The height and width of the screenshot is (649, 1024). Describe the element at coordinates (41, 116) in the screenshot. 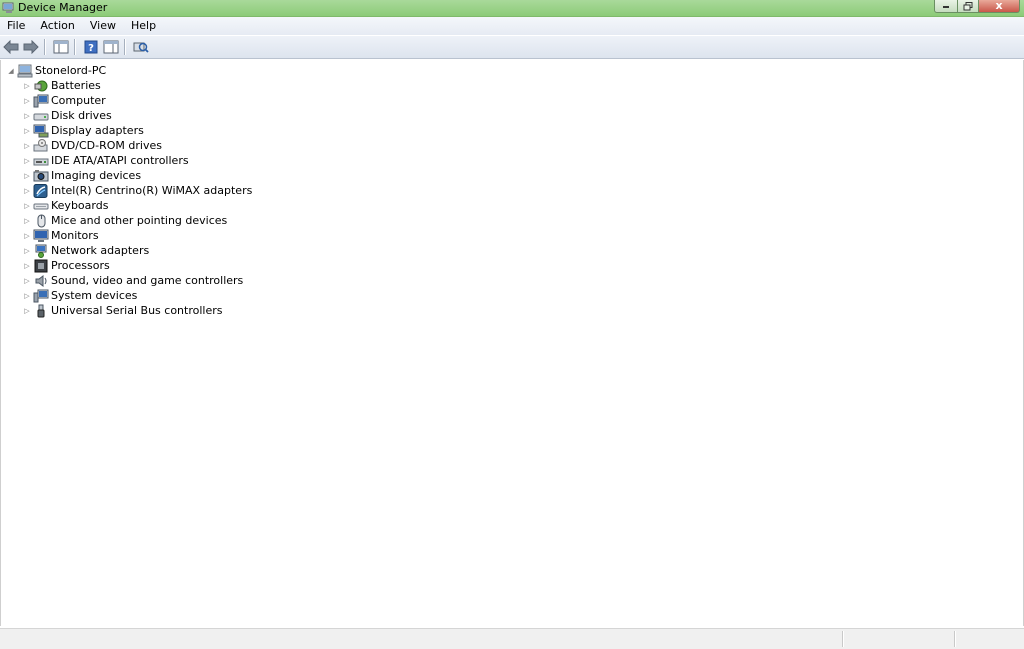

I see `disk-drive-icon` at that location.